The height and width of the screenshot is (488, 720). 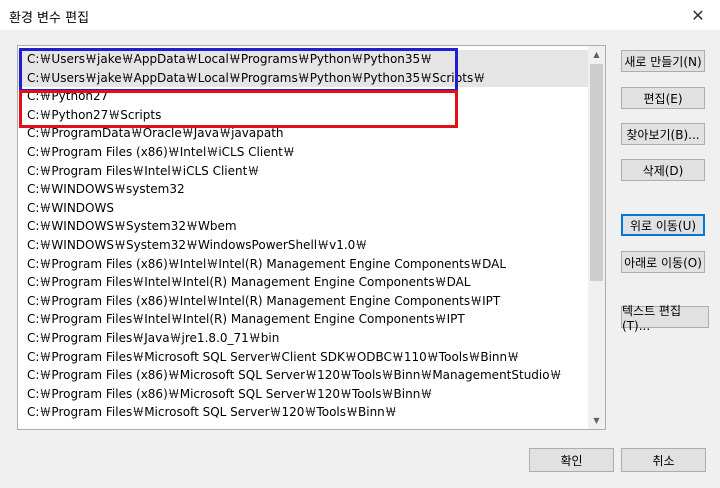 What do you see at coordinates (303, 171) in the screenshot?
I see `path-entry: C:￦Program Files￦Intel￦iCLS Client￦` at bounding box center [303, 171].